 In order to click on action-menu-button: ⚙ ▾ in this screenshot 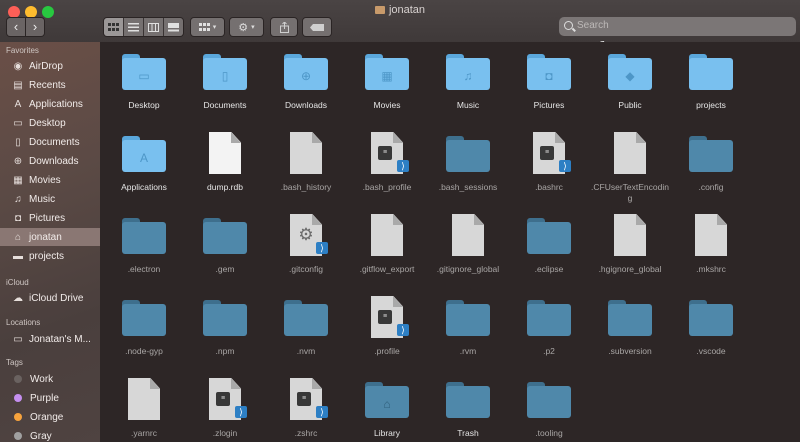, I will do `click(246, 27)`.